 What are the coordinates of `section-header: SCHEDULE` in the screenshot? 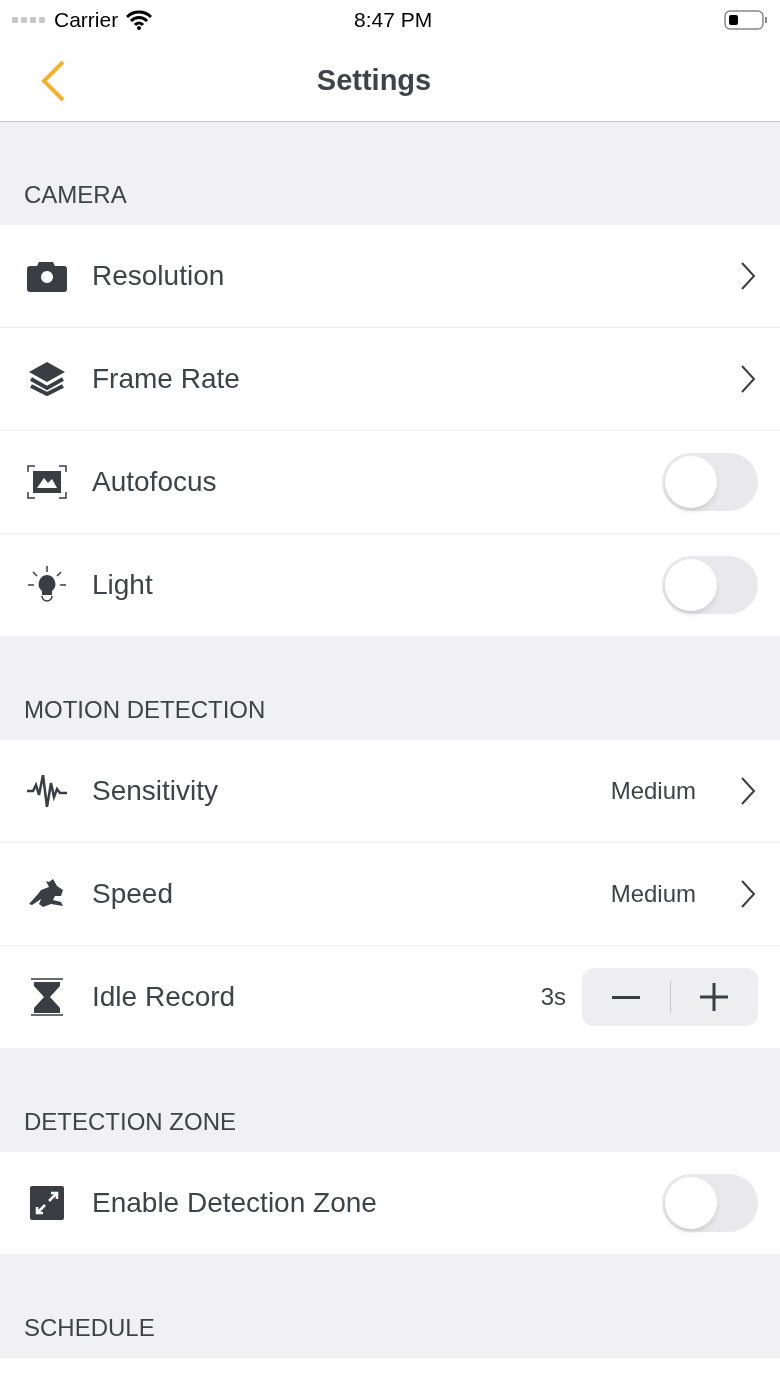 It's located at (89, 1328).